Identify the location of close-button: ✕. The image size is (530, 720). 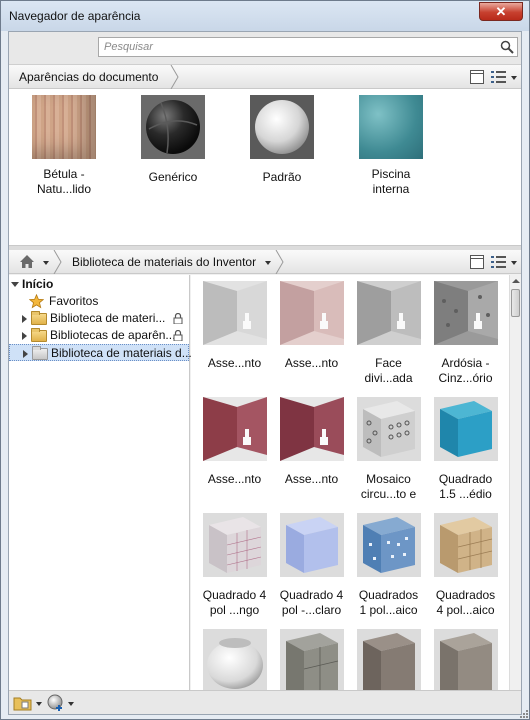
(501, 11).